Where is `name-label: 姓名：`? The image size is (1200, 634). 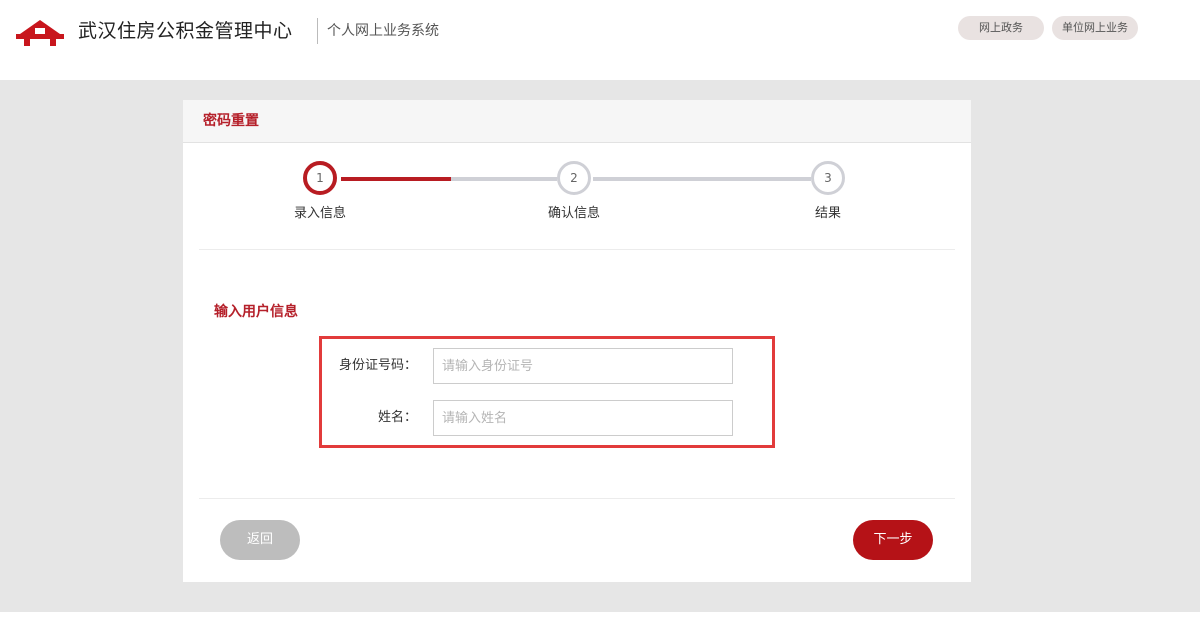
name-label: 姓名： is located at coordinates (397, 417).